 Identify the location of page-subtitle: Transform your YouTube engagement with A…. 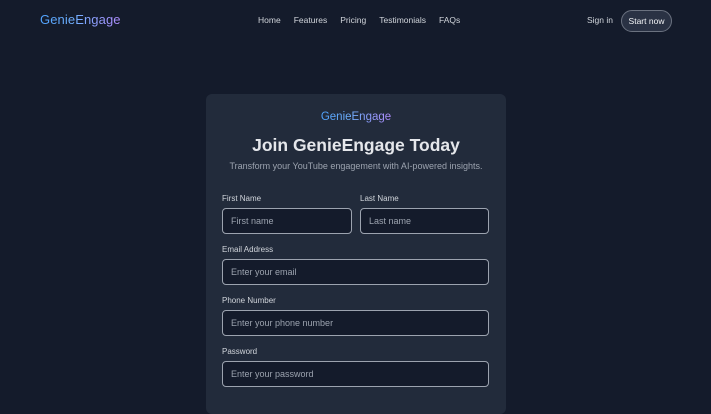
(356, 166).